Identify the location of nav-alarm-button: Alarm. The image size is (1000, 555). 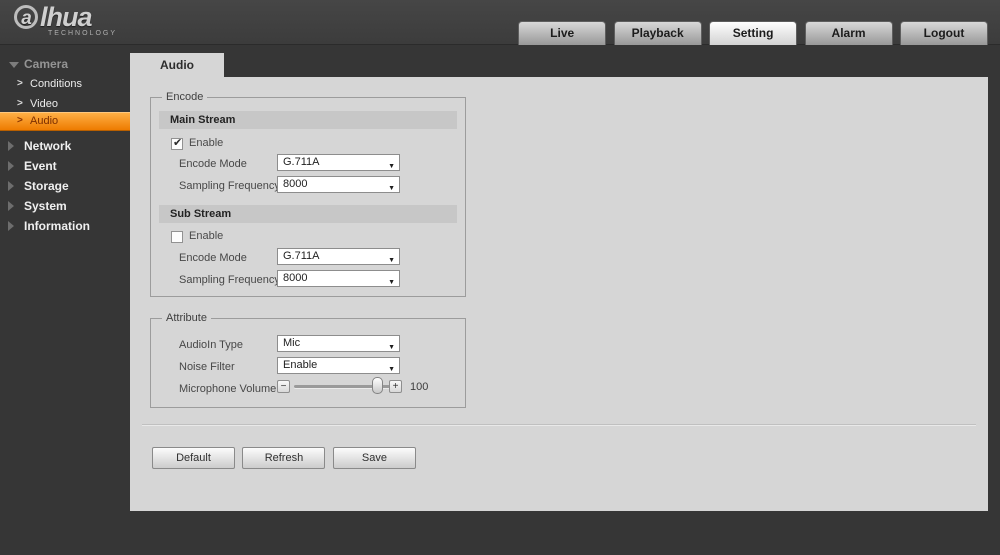
(848, 33).